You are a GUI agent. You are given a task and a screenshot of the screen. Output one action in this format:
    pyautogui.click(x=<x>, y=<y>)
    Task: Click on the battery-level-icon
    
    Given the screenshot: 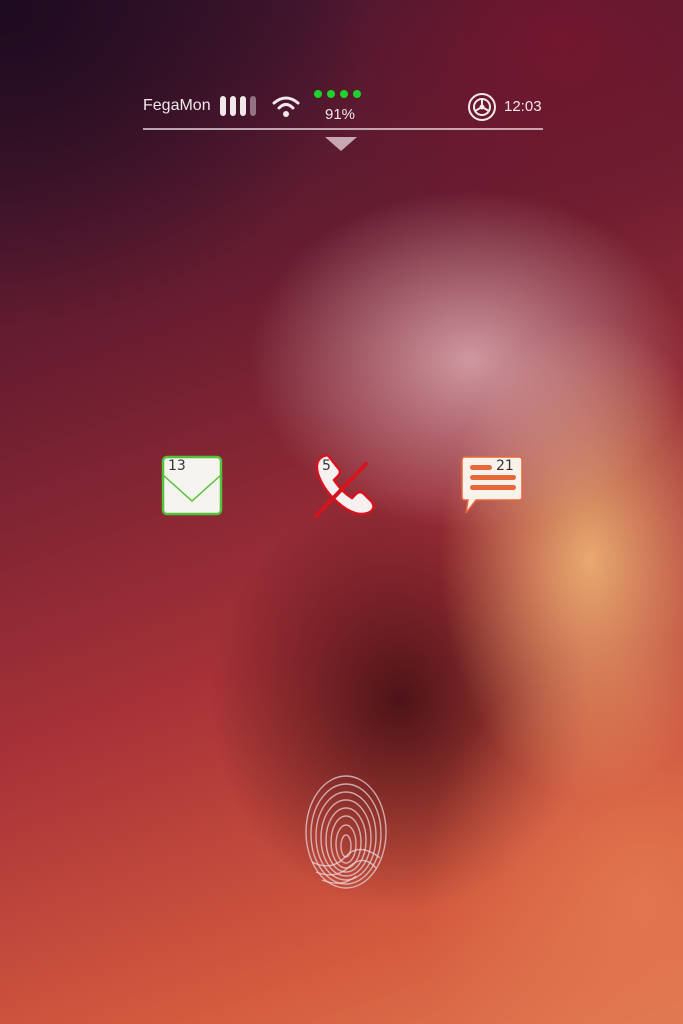 What is the action you would take?
    pyautogui.click(x=337, y=94)
    